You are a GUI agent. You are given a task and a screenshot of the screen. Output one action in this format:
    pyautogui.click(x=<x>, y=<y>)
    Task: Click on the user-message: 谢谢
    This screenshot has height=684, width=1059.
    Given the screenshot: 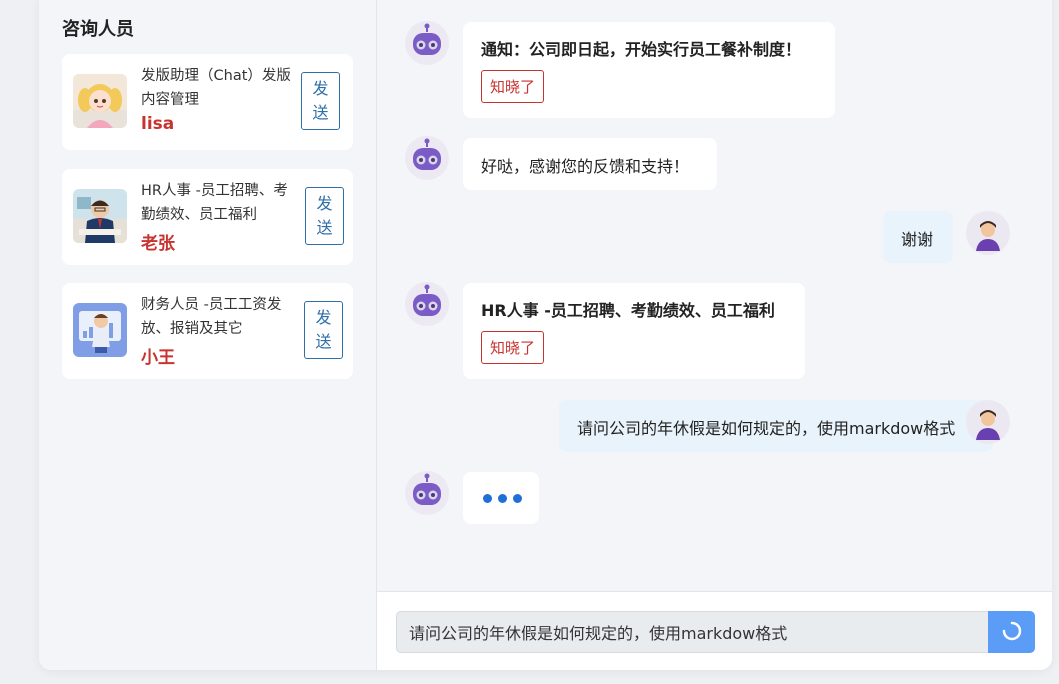 What is the action you would take?
    pyautogui.click(x=918, y=237)
    